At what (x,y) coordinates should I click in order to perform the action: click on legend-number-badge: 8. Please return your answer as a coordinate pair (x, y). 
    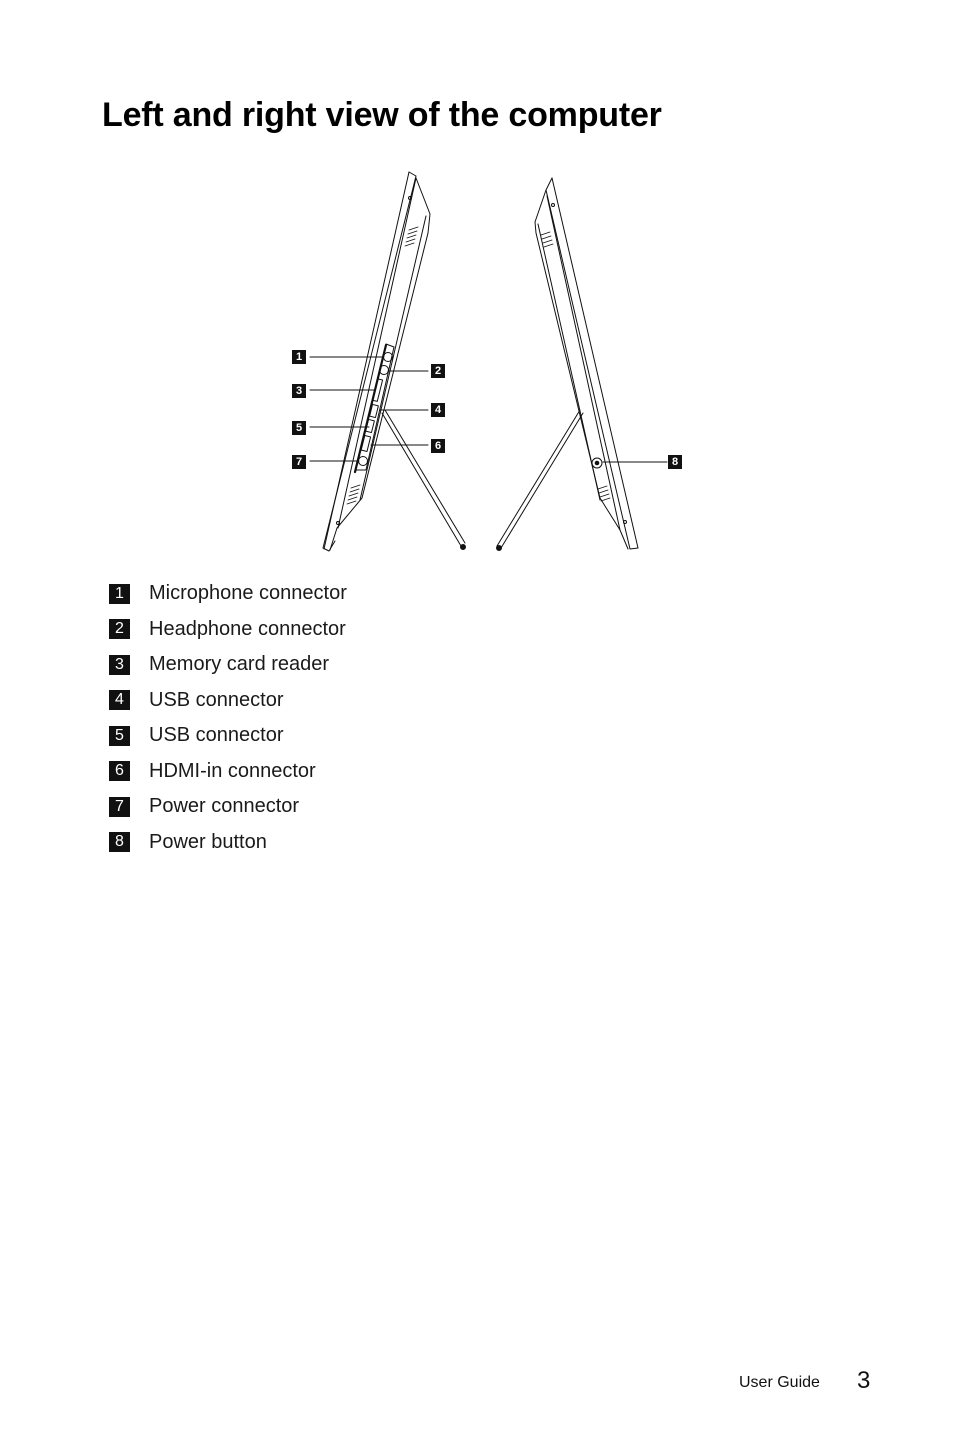
    Looking at the image, I should click on (119, 842).